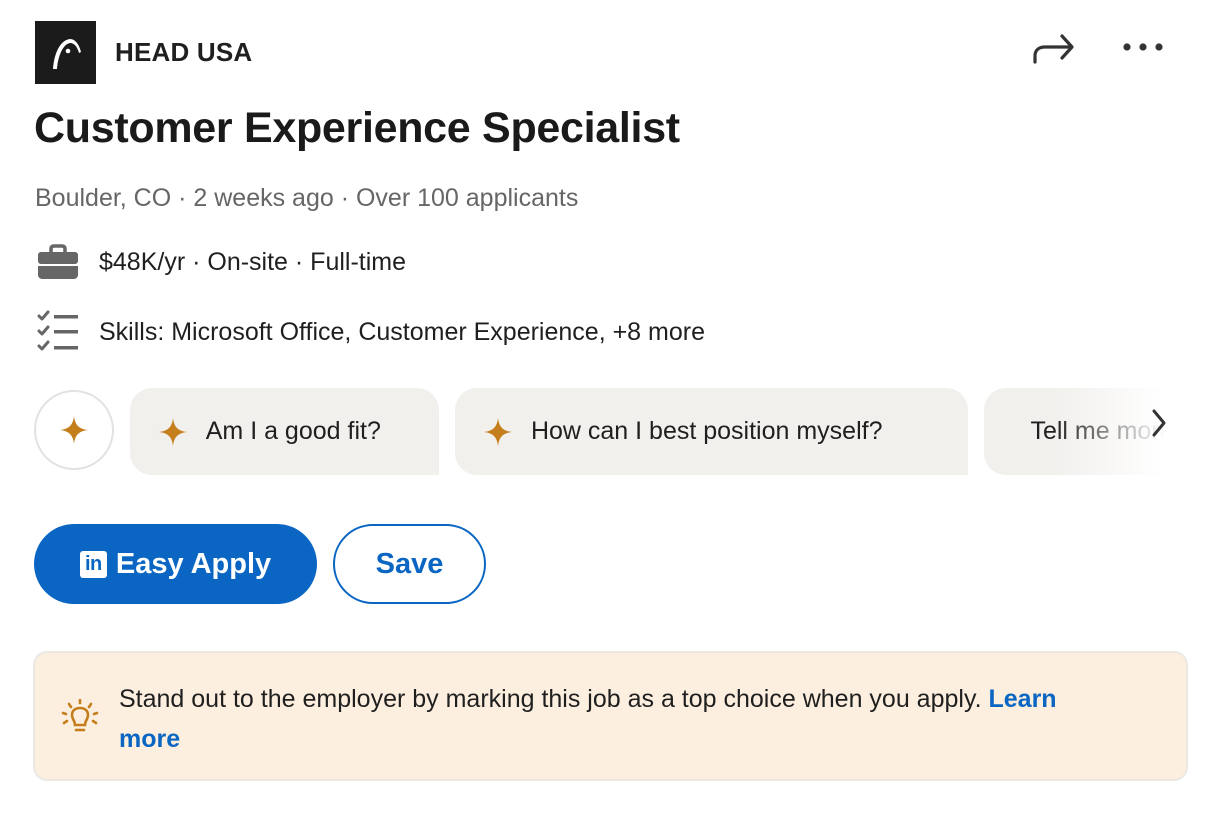  What do you see at coordinates (706, 431) in the screenshot?
I see `prompt-chip-label: How can I best position myself?` at bounding box center [706, 431].